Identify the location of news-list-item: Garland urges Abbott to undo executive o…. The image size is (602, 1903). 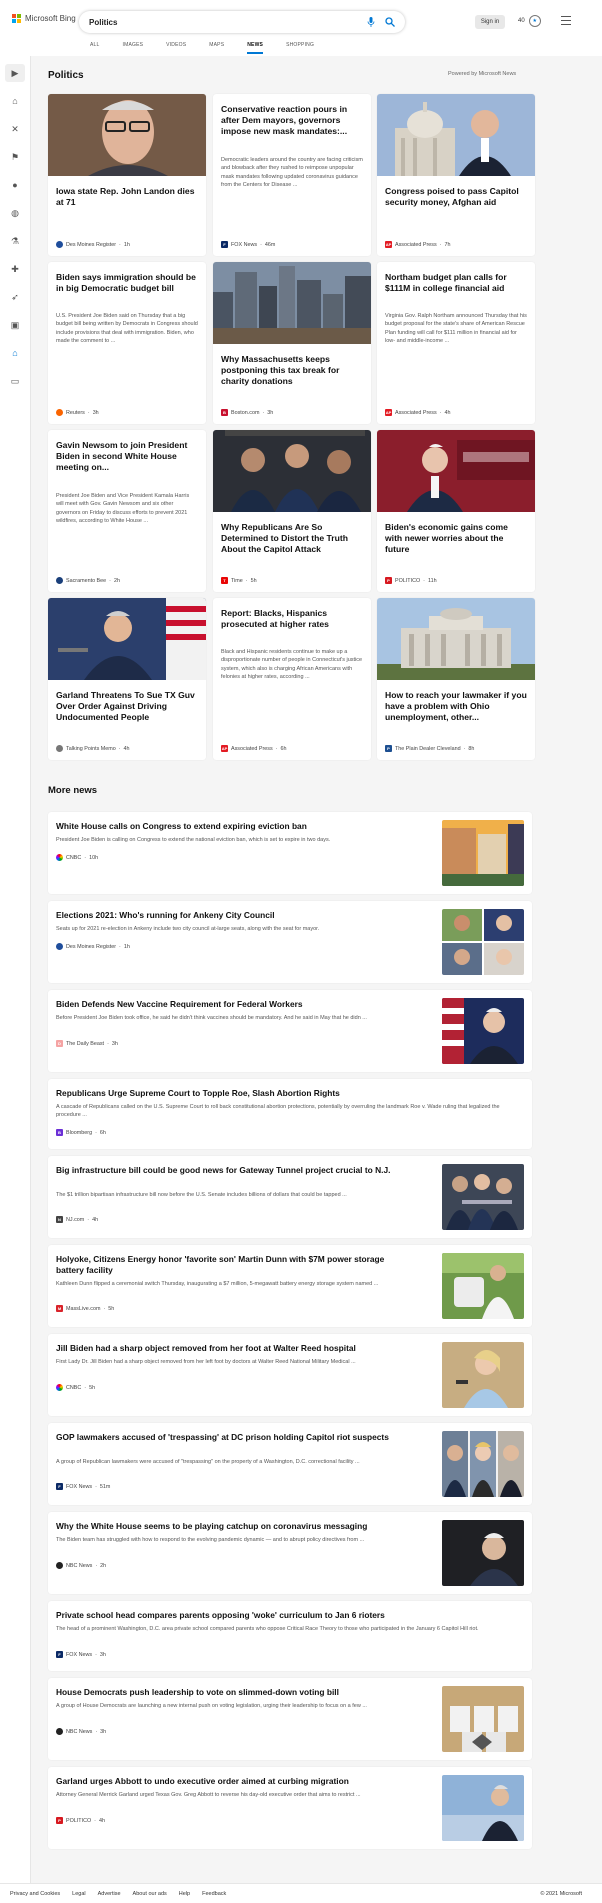
(290, 1808).